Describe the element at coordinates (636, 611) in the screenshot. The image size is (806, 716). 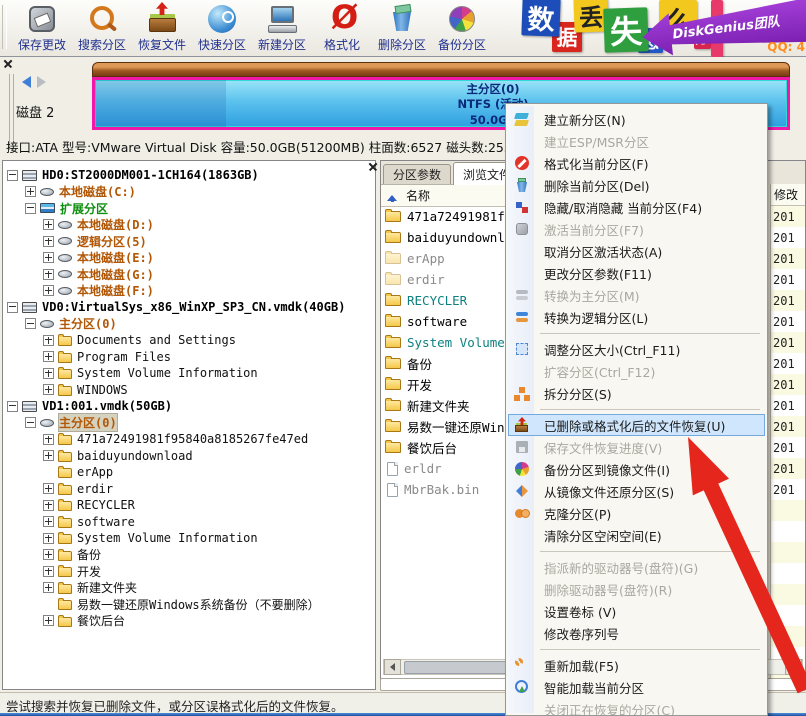
I see `menu-item: 设置卷标 (V)` at that location.